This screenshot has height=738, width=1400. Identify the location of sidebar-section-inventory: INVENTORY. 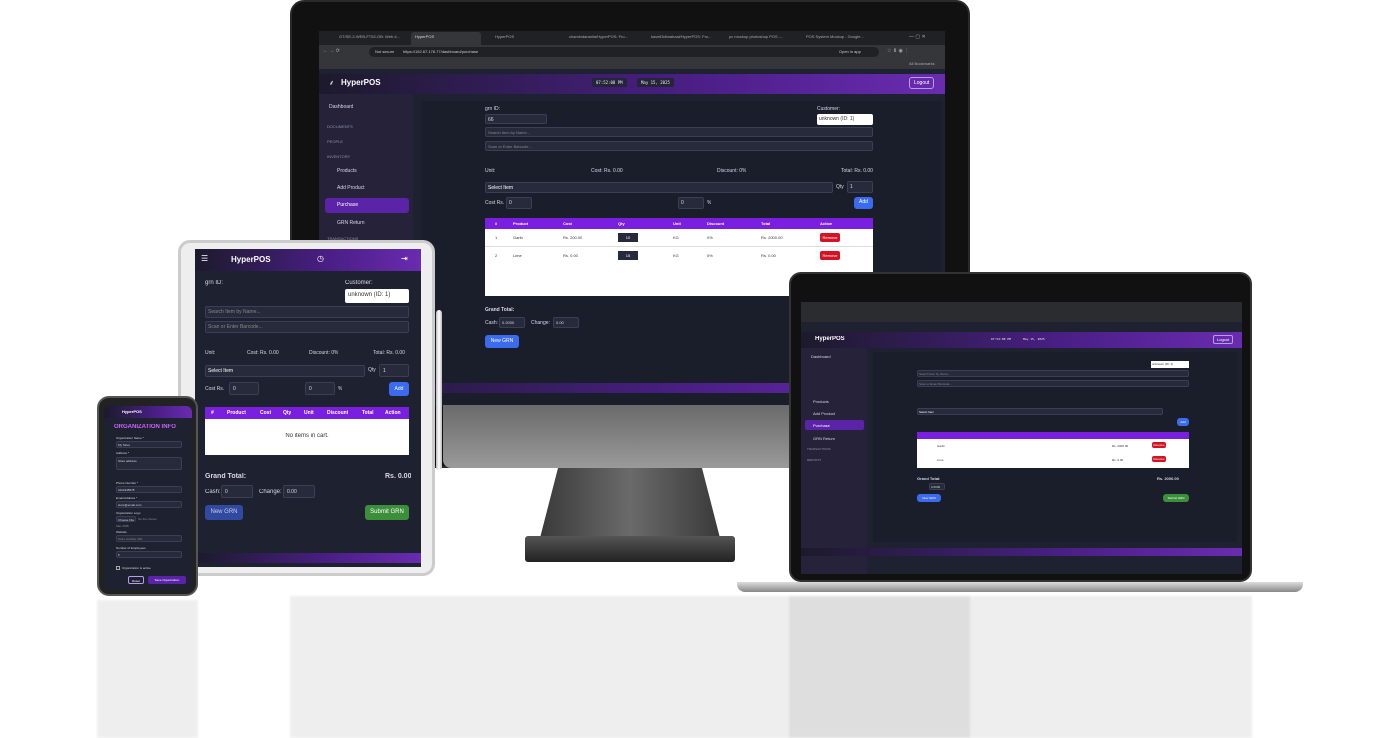
(338, 156).